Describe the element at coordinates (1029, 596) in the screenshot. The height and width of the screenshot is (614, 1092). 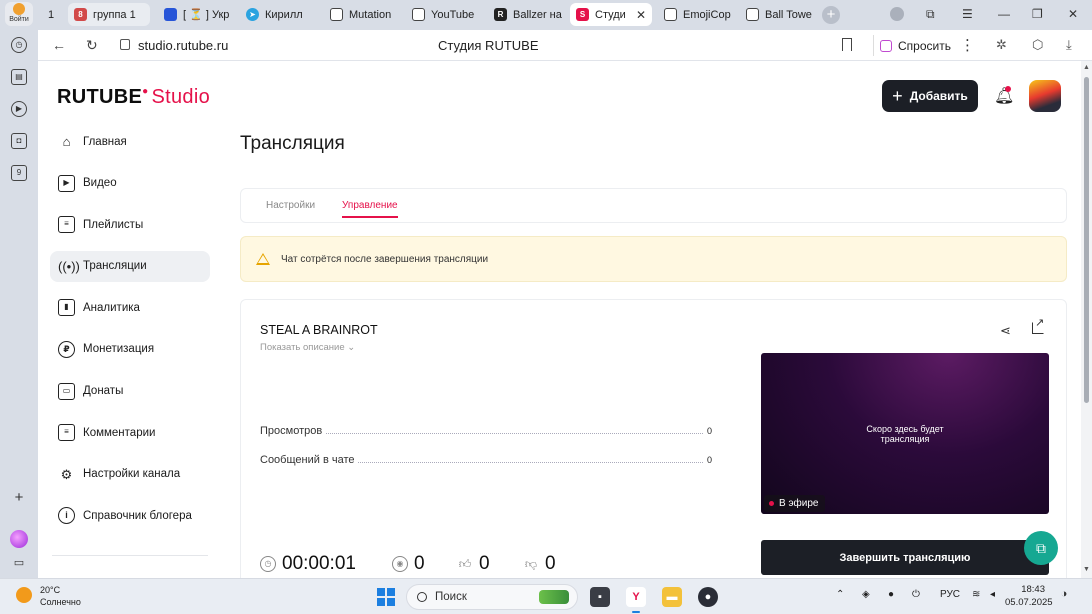
I see `clock: 18:43 05.07.2025` at that location.